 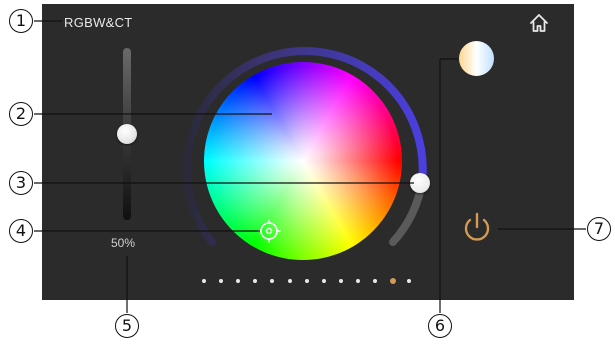 What do you see at coordinates (21, 183) in the screenshot?
I see `callout-3: 3` at bounding box center [21, 183].